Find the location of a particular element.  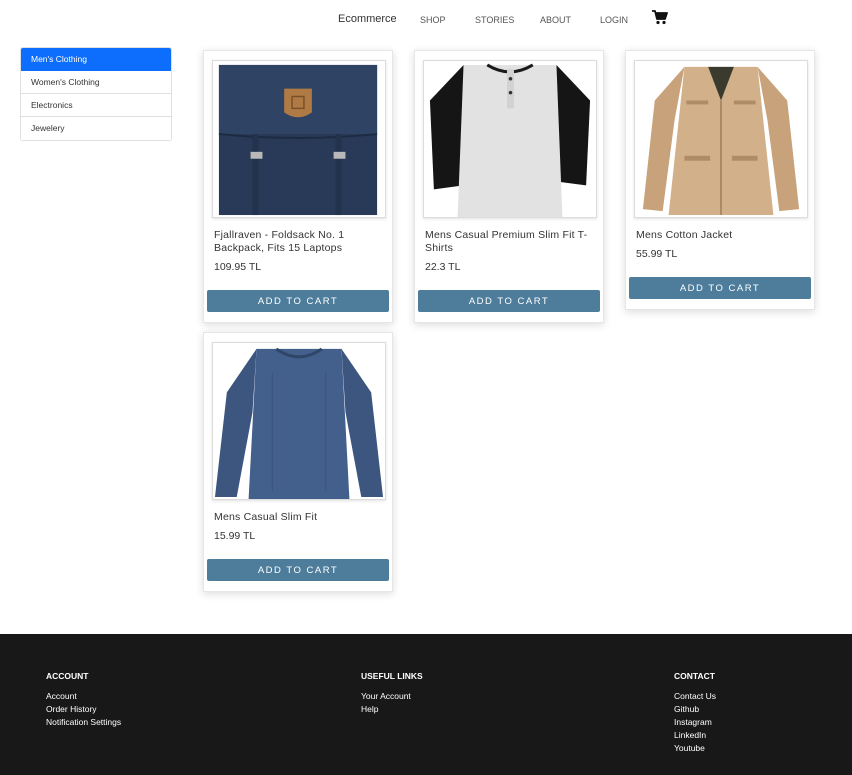

top-navbar: Ecommerce SHOP STORIES ABOUT LOGIN is located at coordinates (426, 20).